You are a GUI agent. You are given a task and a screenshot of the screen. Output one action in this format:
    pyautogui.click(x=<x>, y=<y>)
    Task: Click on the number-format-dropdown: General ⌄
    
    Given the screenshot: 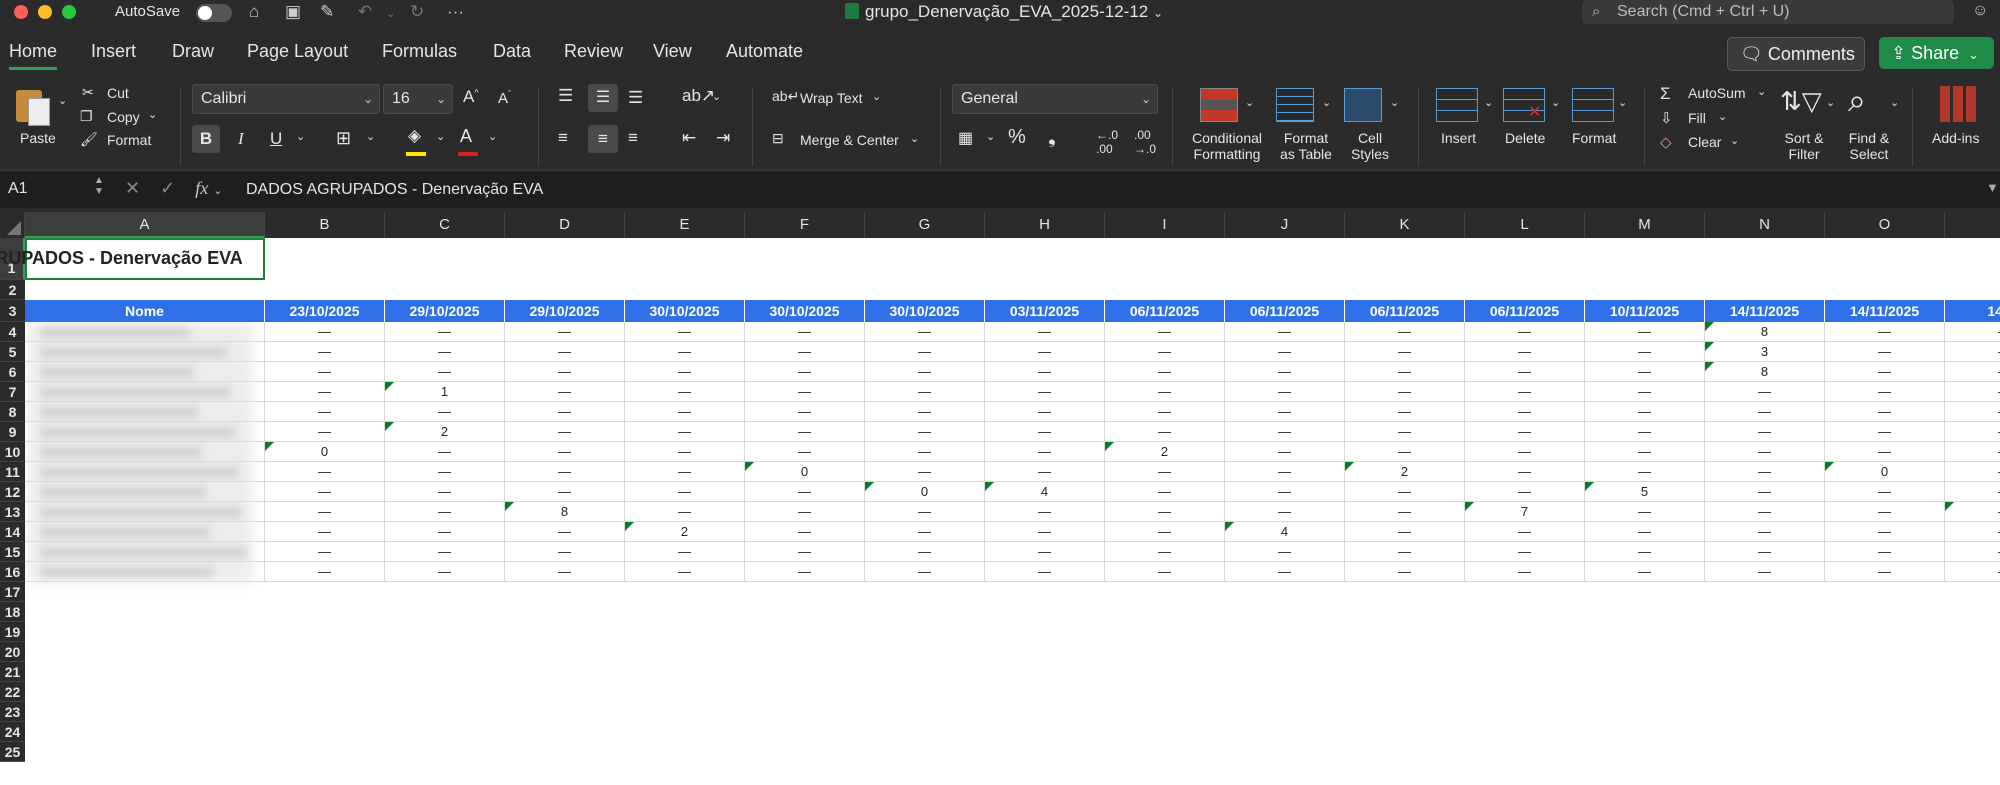 What is the action you would take?
    pyautogui.click(x=1055, y=99)
    